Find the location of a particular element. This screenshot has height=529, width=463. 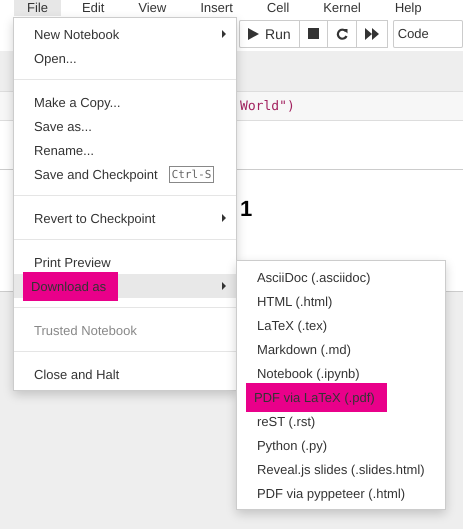

fast-forward-icon is located at coordinates (371, 34).